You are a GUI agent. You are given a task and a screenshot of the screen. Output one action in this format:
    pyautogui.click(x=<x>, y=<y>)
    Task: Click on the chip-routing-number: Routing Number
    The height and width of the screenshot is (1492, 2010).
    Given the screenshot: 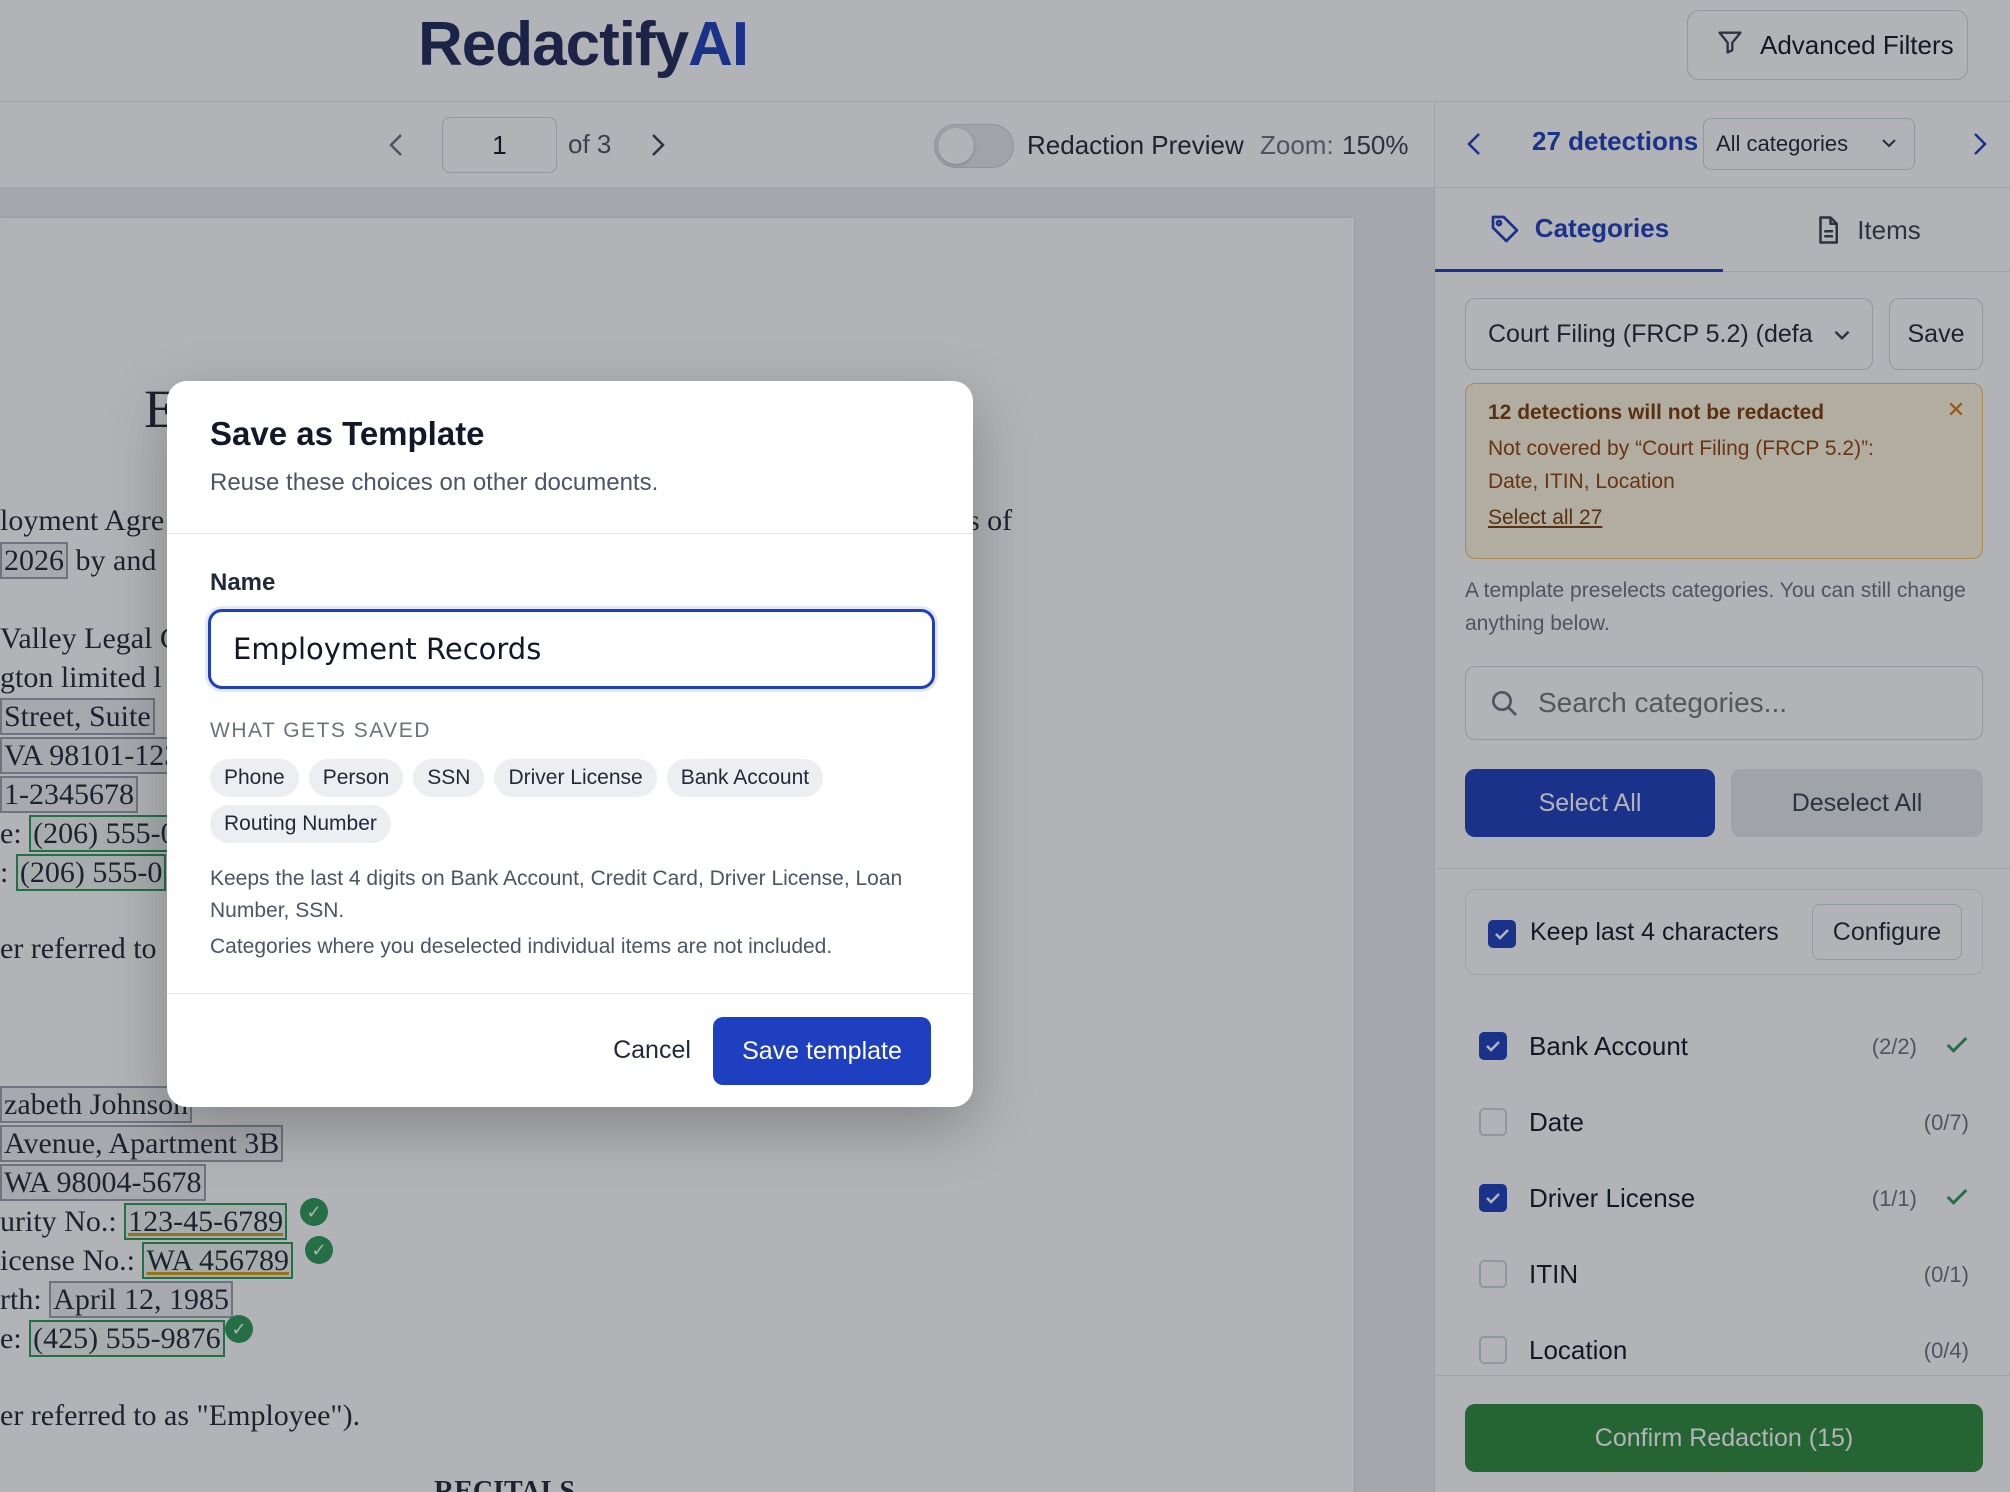 What is the action you would take?
    pyautogui.click(x=300, y=824)
    